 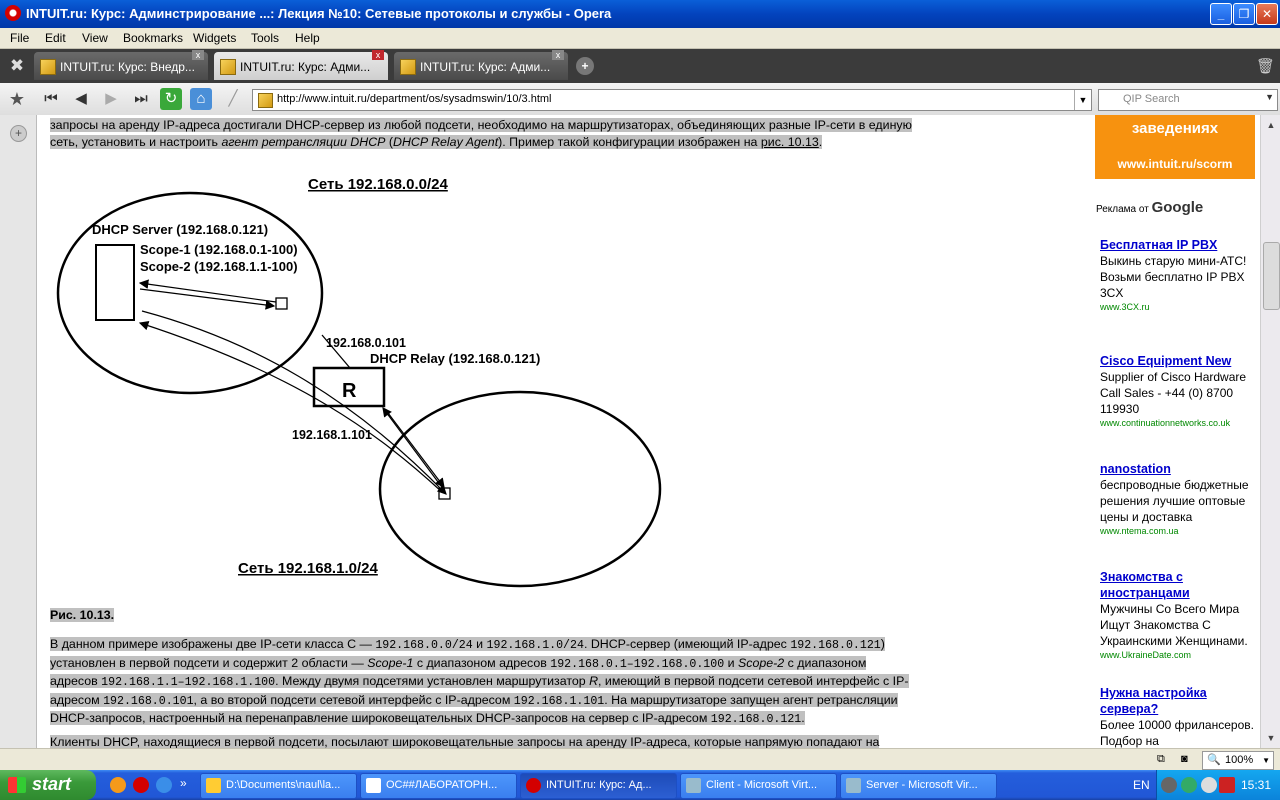 What do you see at coordinates (1149, 207) in the screenshot?
I see `ads-by-google: Реклама от Google` at bounding box center [1149, 207].